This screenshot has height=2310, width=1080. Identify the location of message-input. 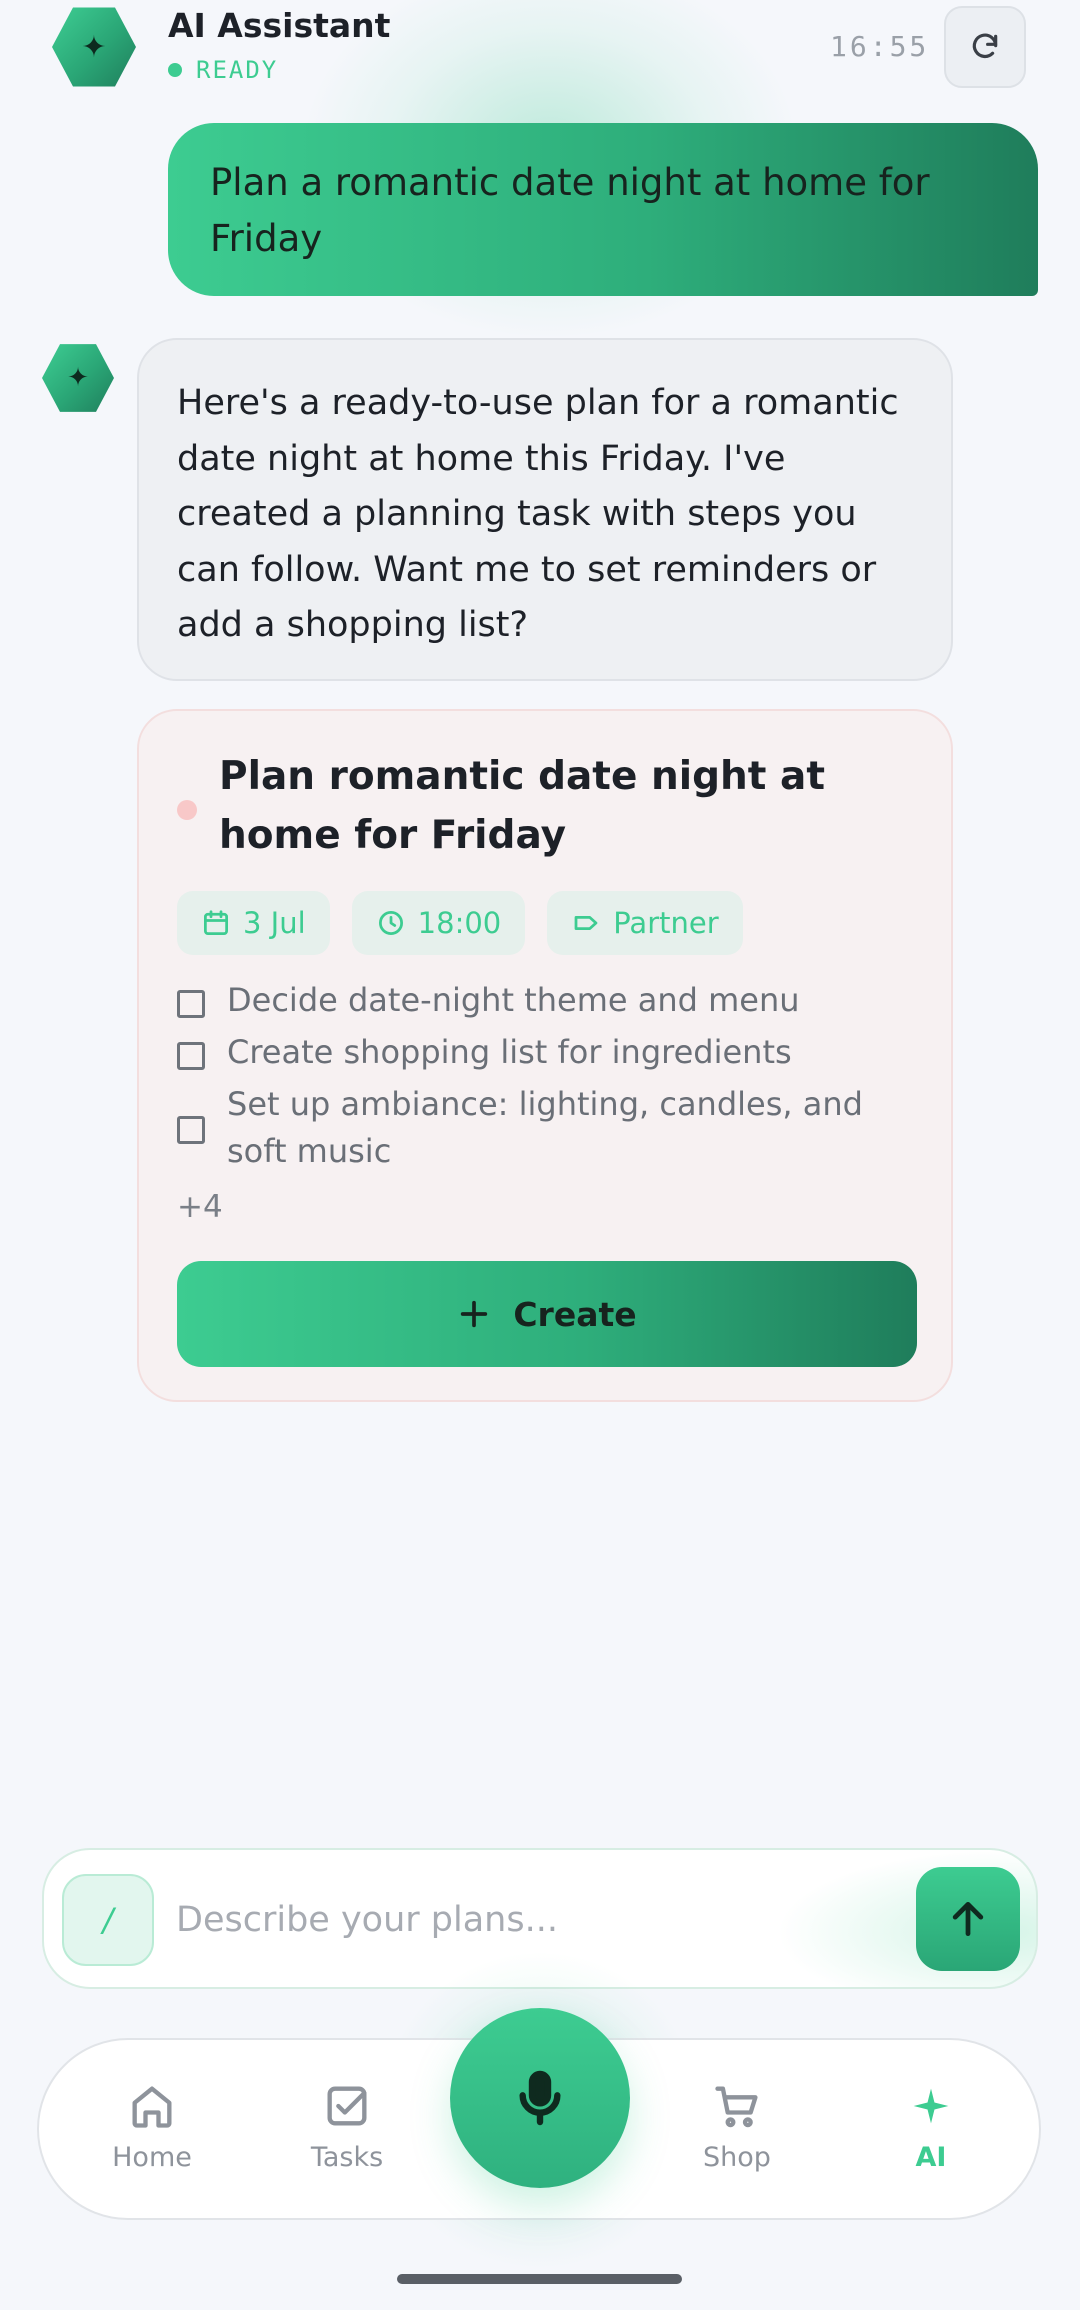
(476, 1920).